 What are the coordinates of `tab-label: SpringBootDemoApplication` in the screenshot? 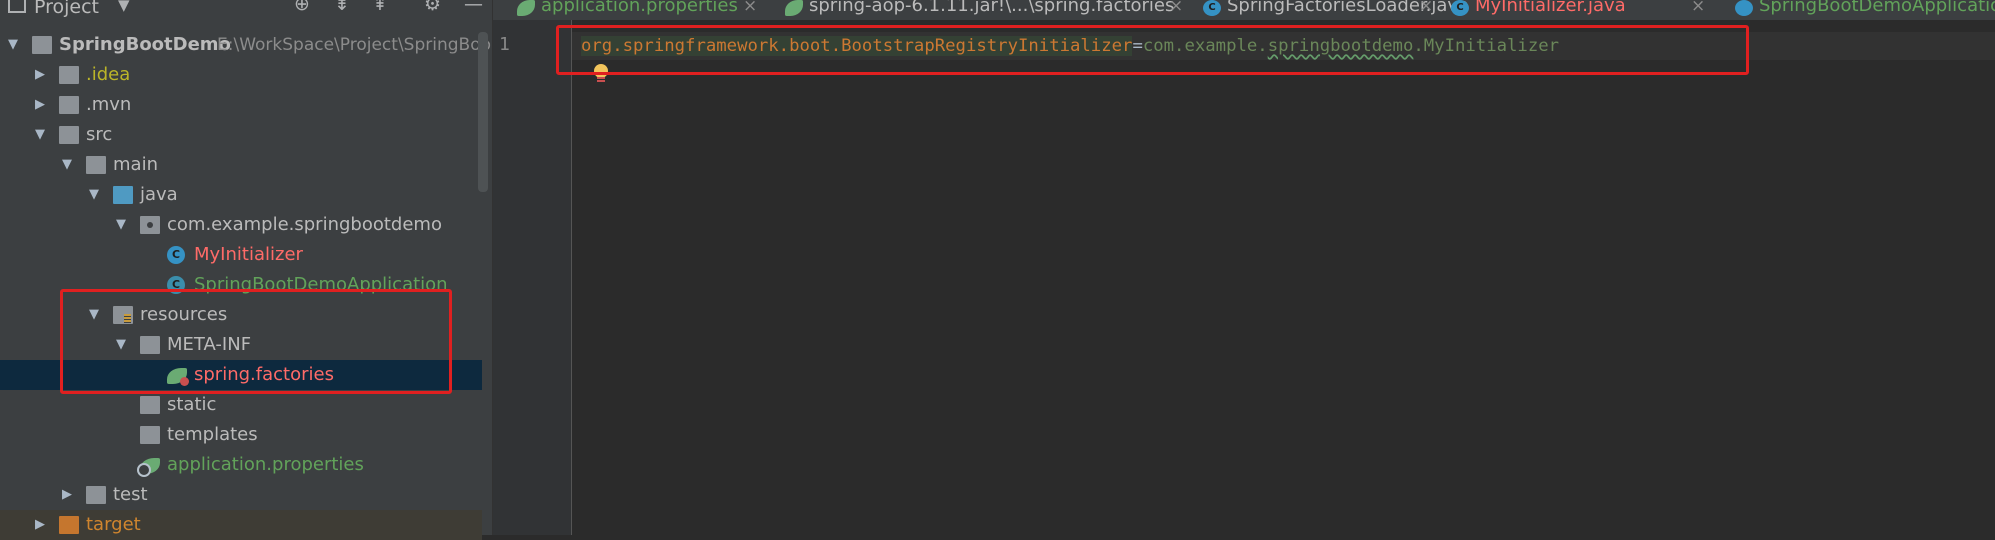 It's located at (1877, 8).